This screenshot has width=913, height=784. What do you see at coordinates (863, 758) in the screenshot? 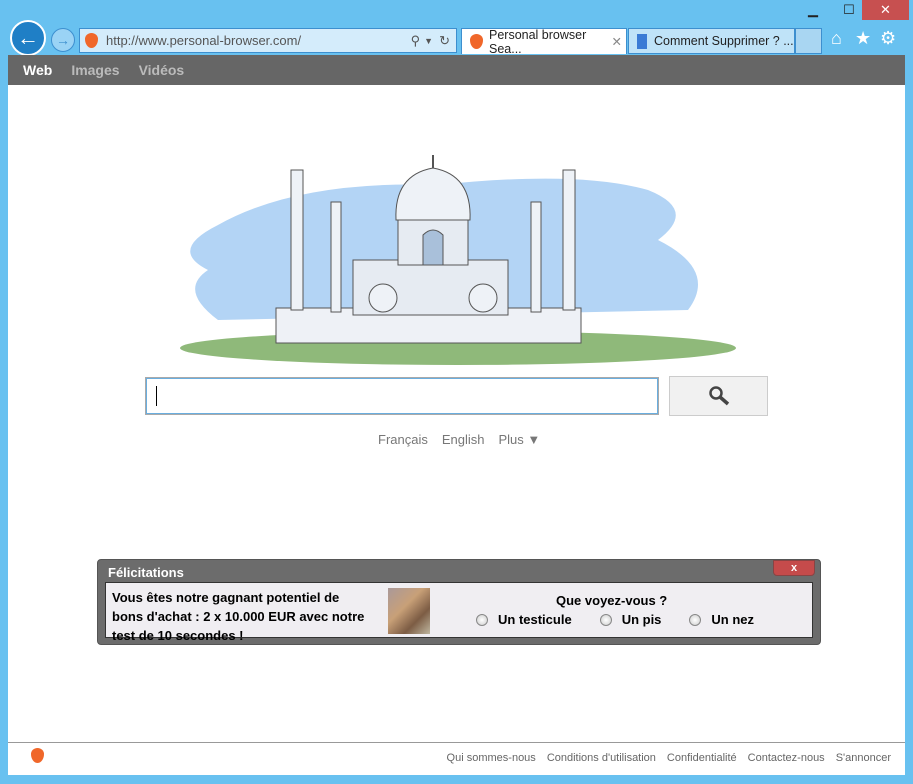
I see `footer-link-advertise: S'annoncer` at bounding box center [863, 758].